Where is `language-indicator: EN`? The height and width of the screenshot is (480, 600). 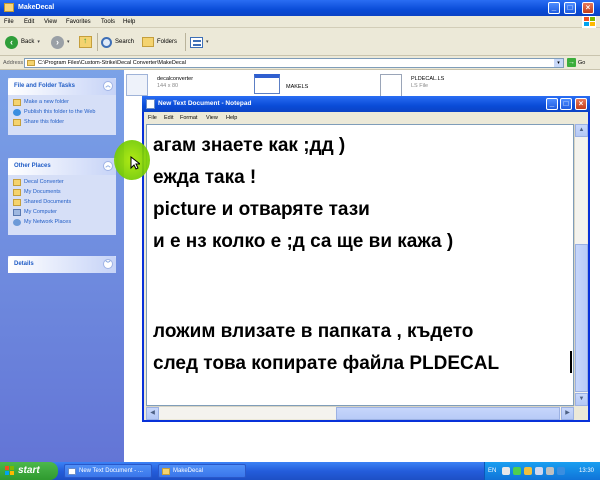 language-indicator: EN is located at coordinates (492, 471).